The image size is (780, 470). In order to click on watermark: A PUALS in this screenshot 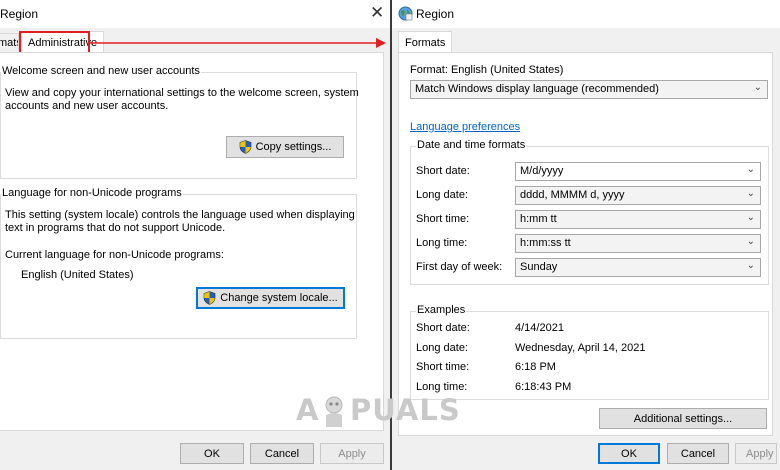, I will do `click(386, 413)`.